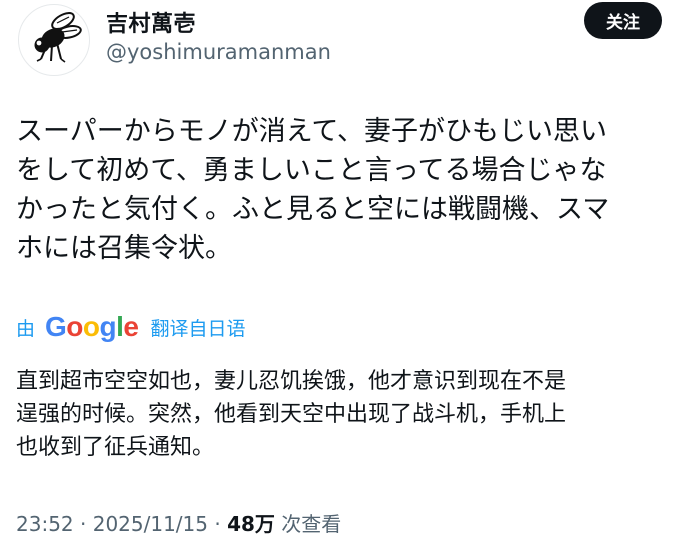 The image size is (690, 543). I want to click on tweet-line: ホには召集令状。, so click(124, 248).